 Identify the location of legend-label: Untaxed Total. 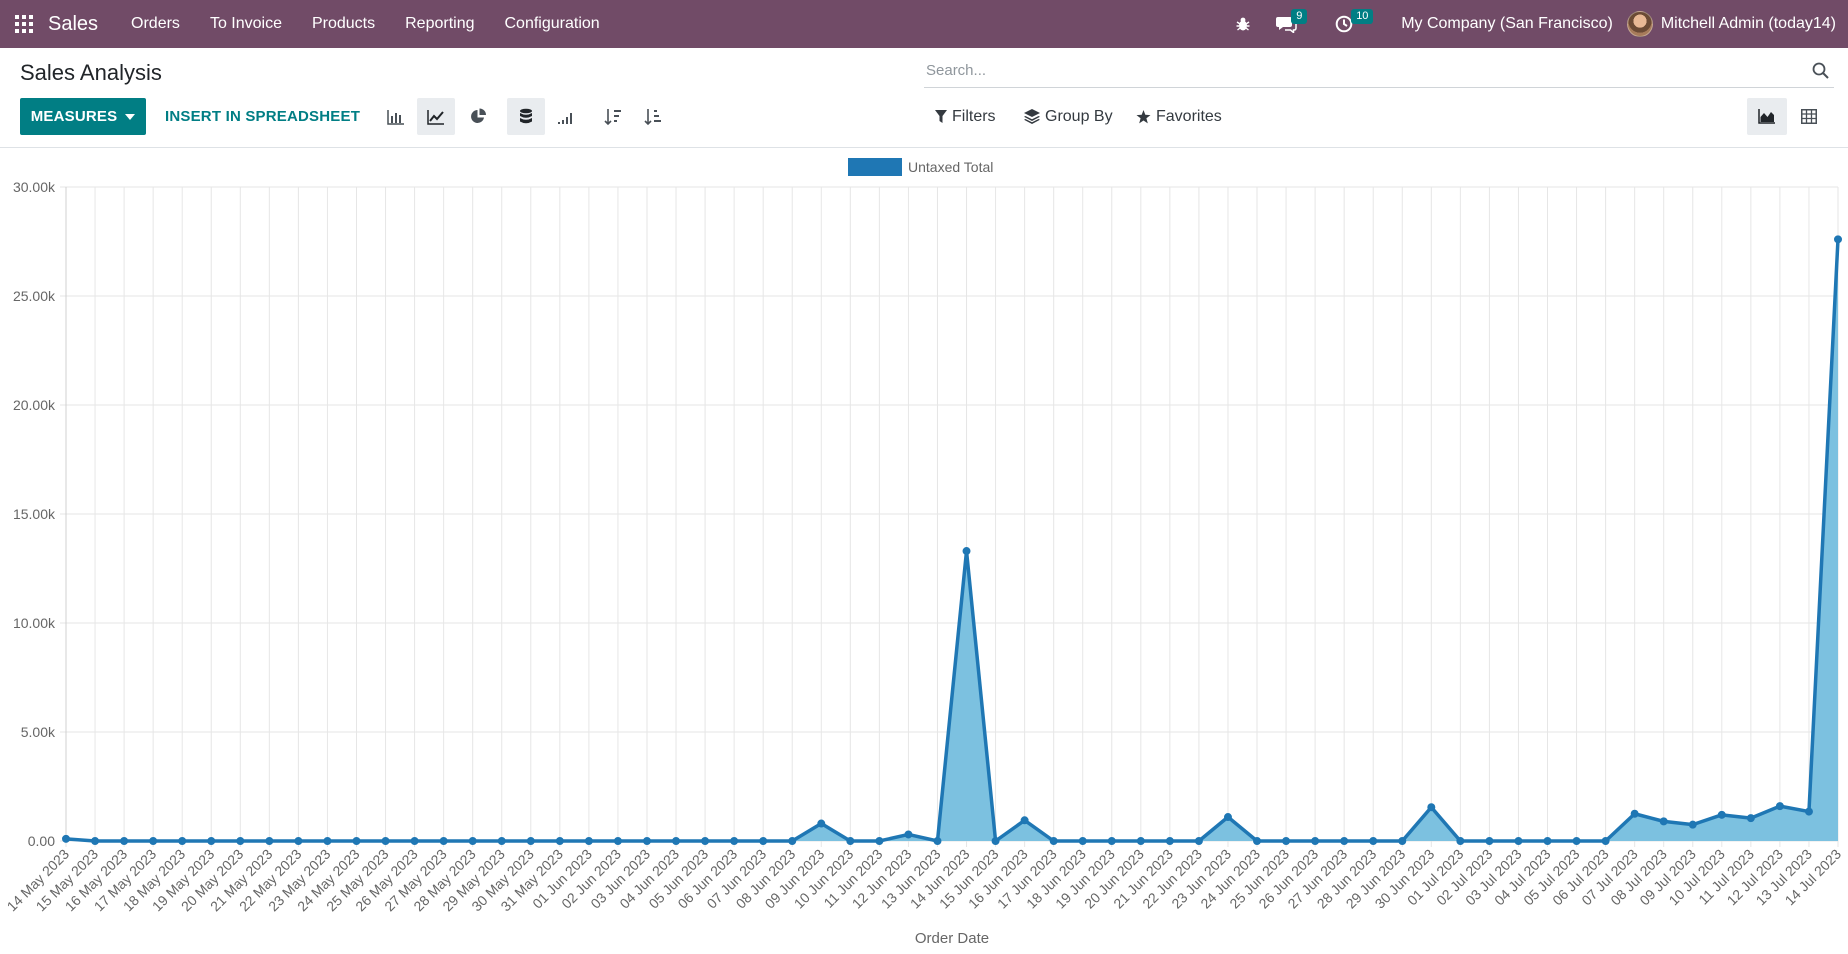
(950, 167).